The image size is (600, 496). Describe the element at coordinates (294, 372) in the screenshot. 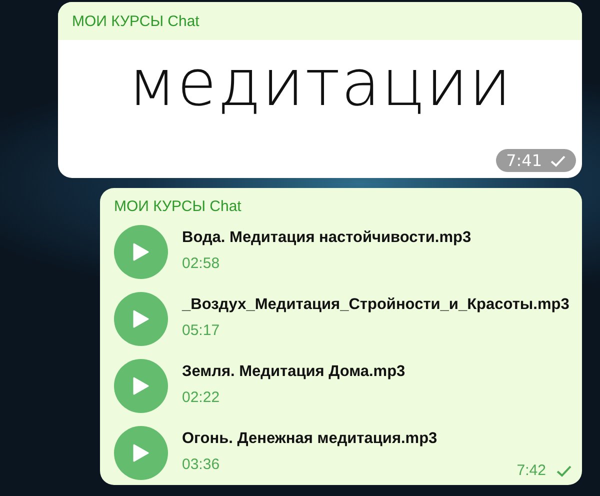

I see `file-name: Земля. Медитация Дома.mp3` at that location.